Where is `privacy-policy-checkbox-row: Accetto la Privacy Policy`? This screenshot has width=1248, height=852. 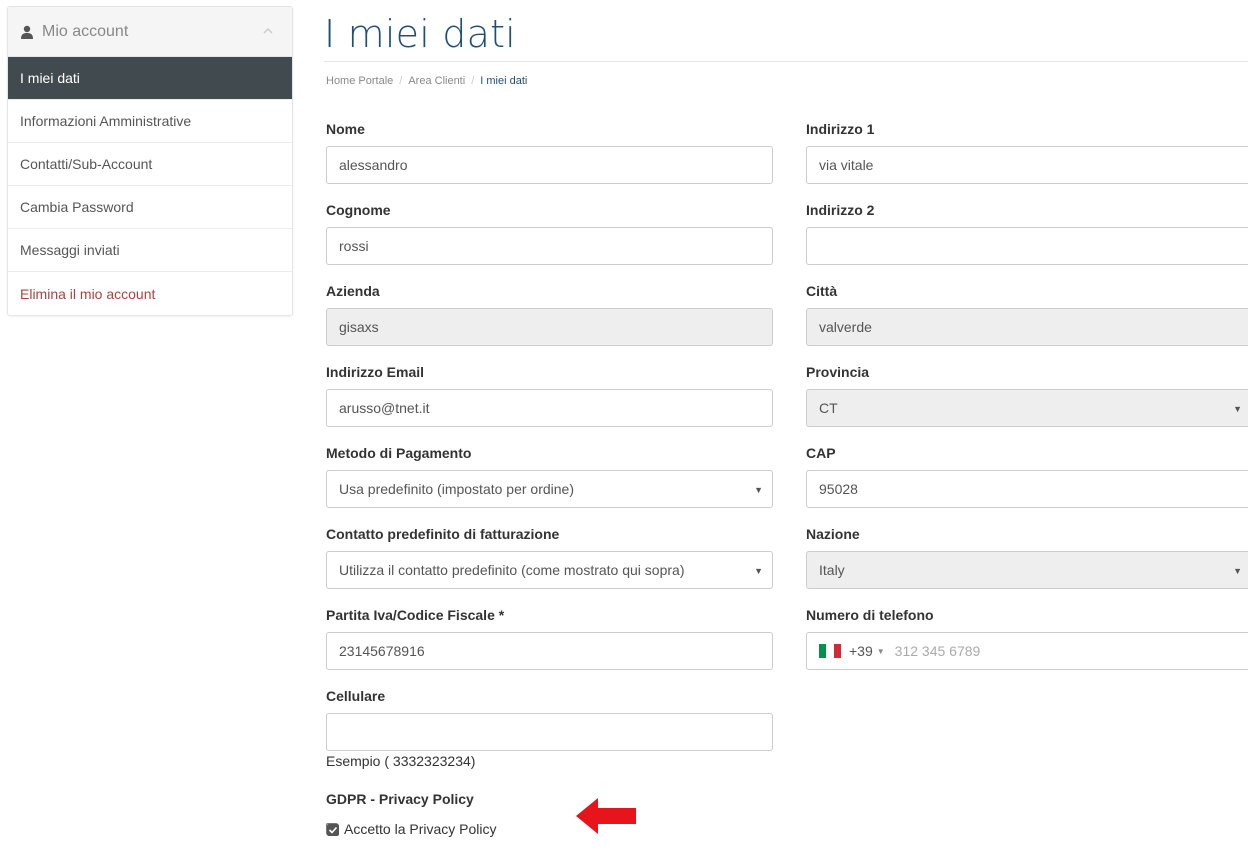 privacy-policy-checkbox-row: Accetto la Privacy Policy is located at coordinates (411, 829).